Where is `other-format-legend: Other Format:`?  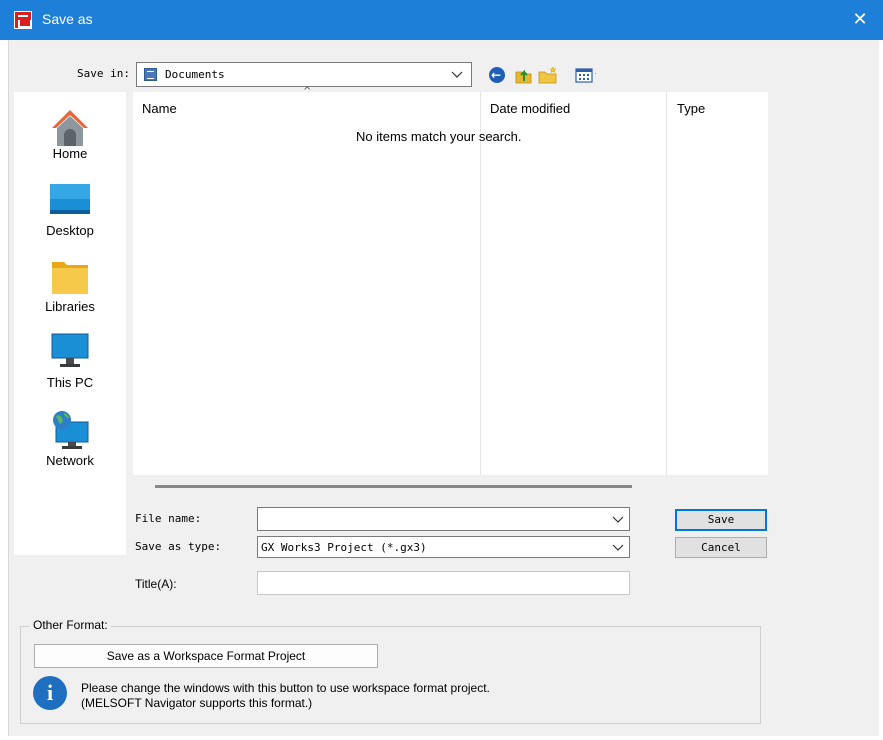
other-format-legend: Other Format: is located at coordinates (70, 625).